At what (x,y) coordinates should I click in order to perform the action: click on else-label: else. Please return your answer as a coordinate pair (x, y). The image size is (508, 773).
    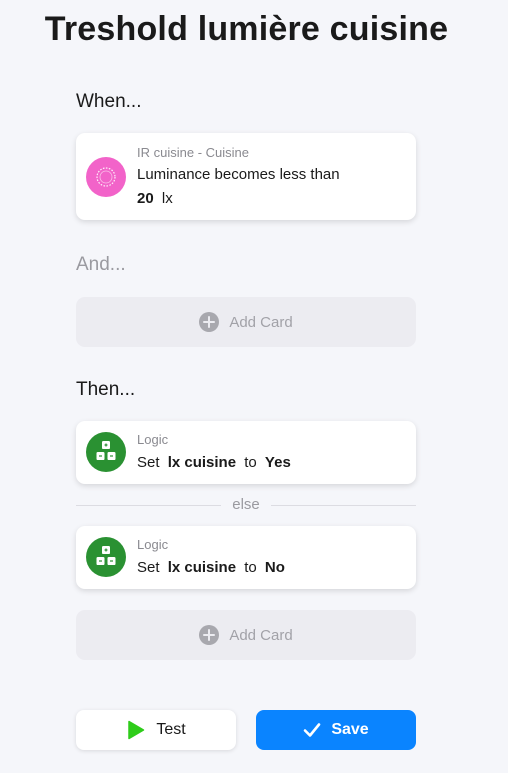
    Looking at the image, I should click on (246, 504).